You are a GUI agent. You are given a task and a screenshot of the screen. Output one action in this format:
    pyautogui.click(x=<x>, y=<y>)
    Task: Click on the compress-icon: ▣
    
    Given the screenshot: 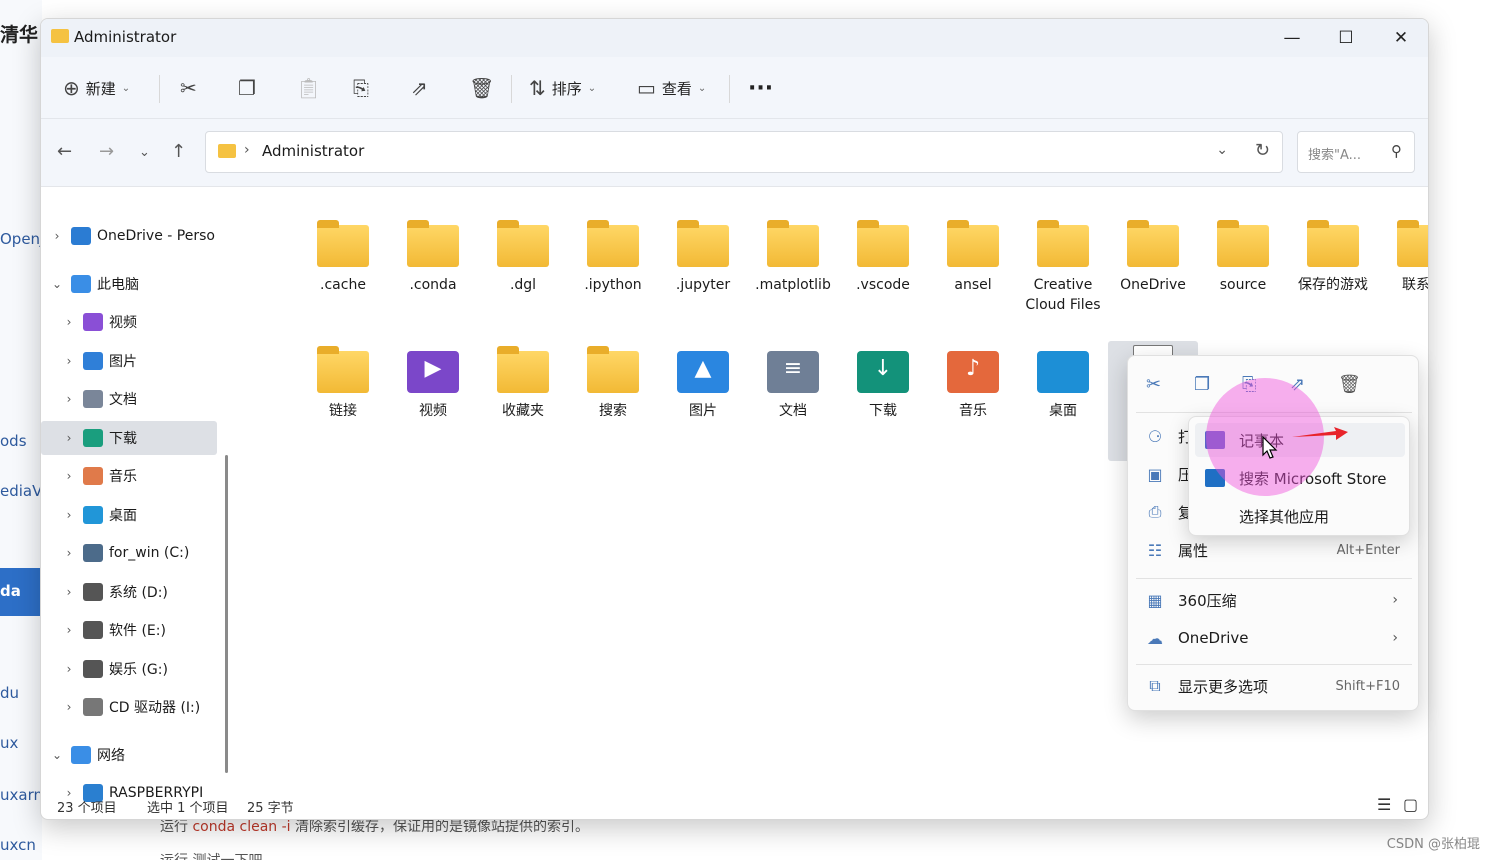 What is the action you would take?
    pyautogui.click(x=1155, y=474)
    